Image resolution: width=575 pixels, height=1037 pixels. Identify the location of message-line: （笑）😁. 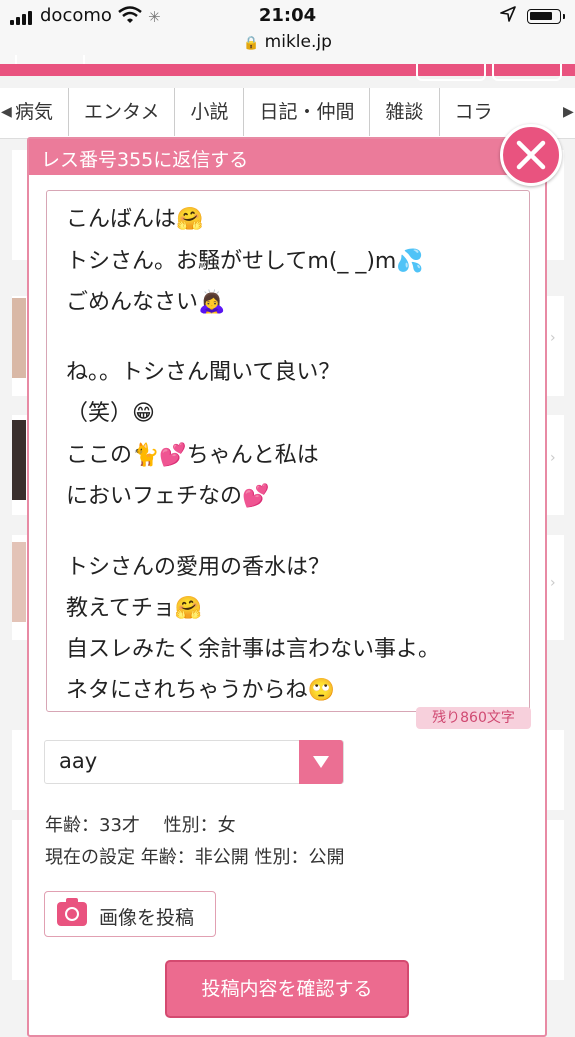
(110, 413).